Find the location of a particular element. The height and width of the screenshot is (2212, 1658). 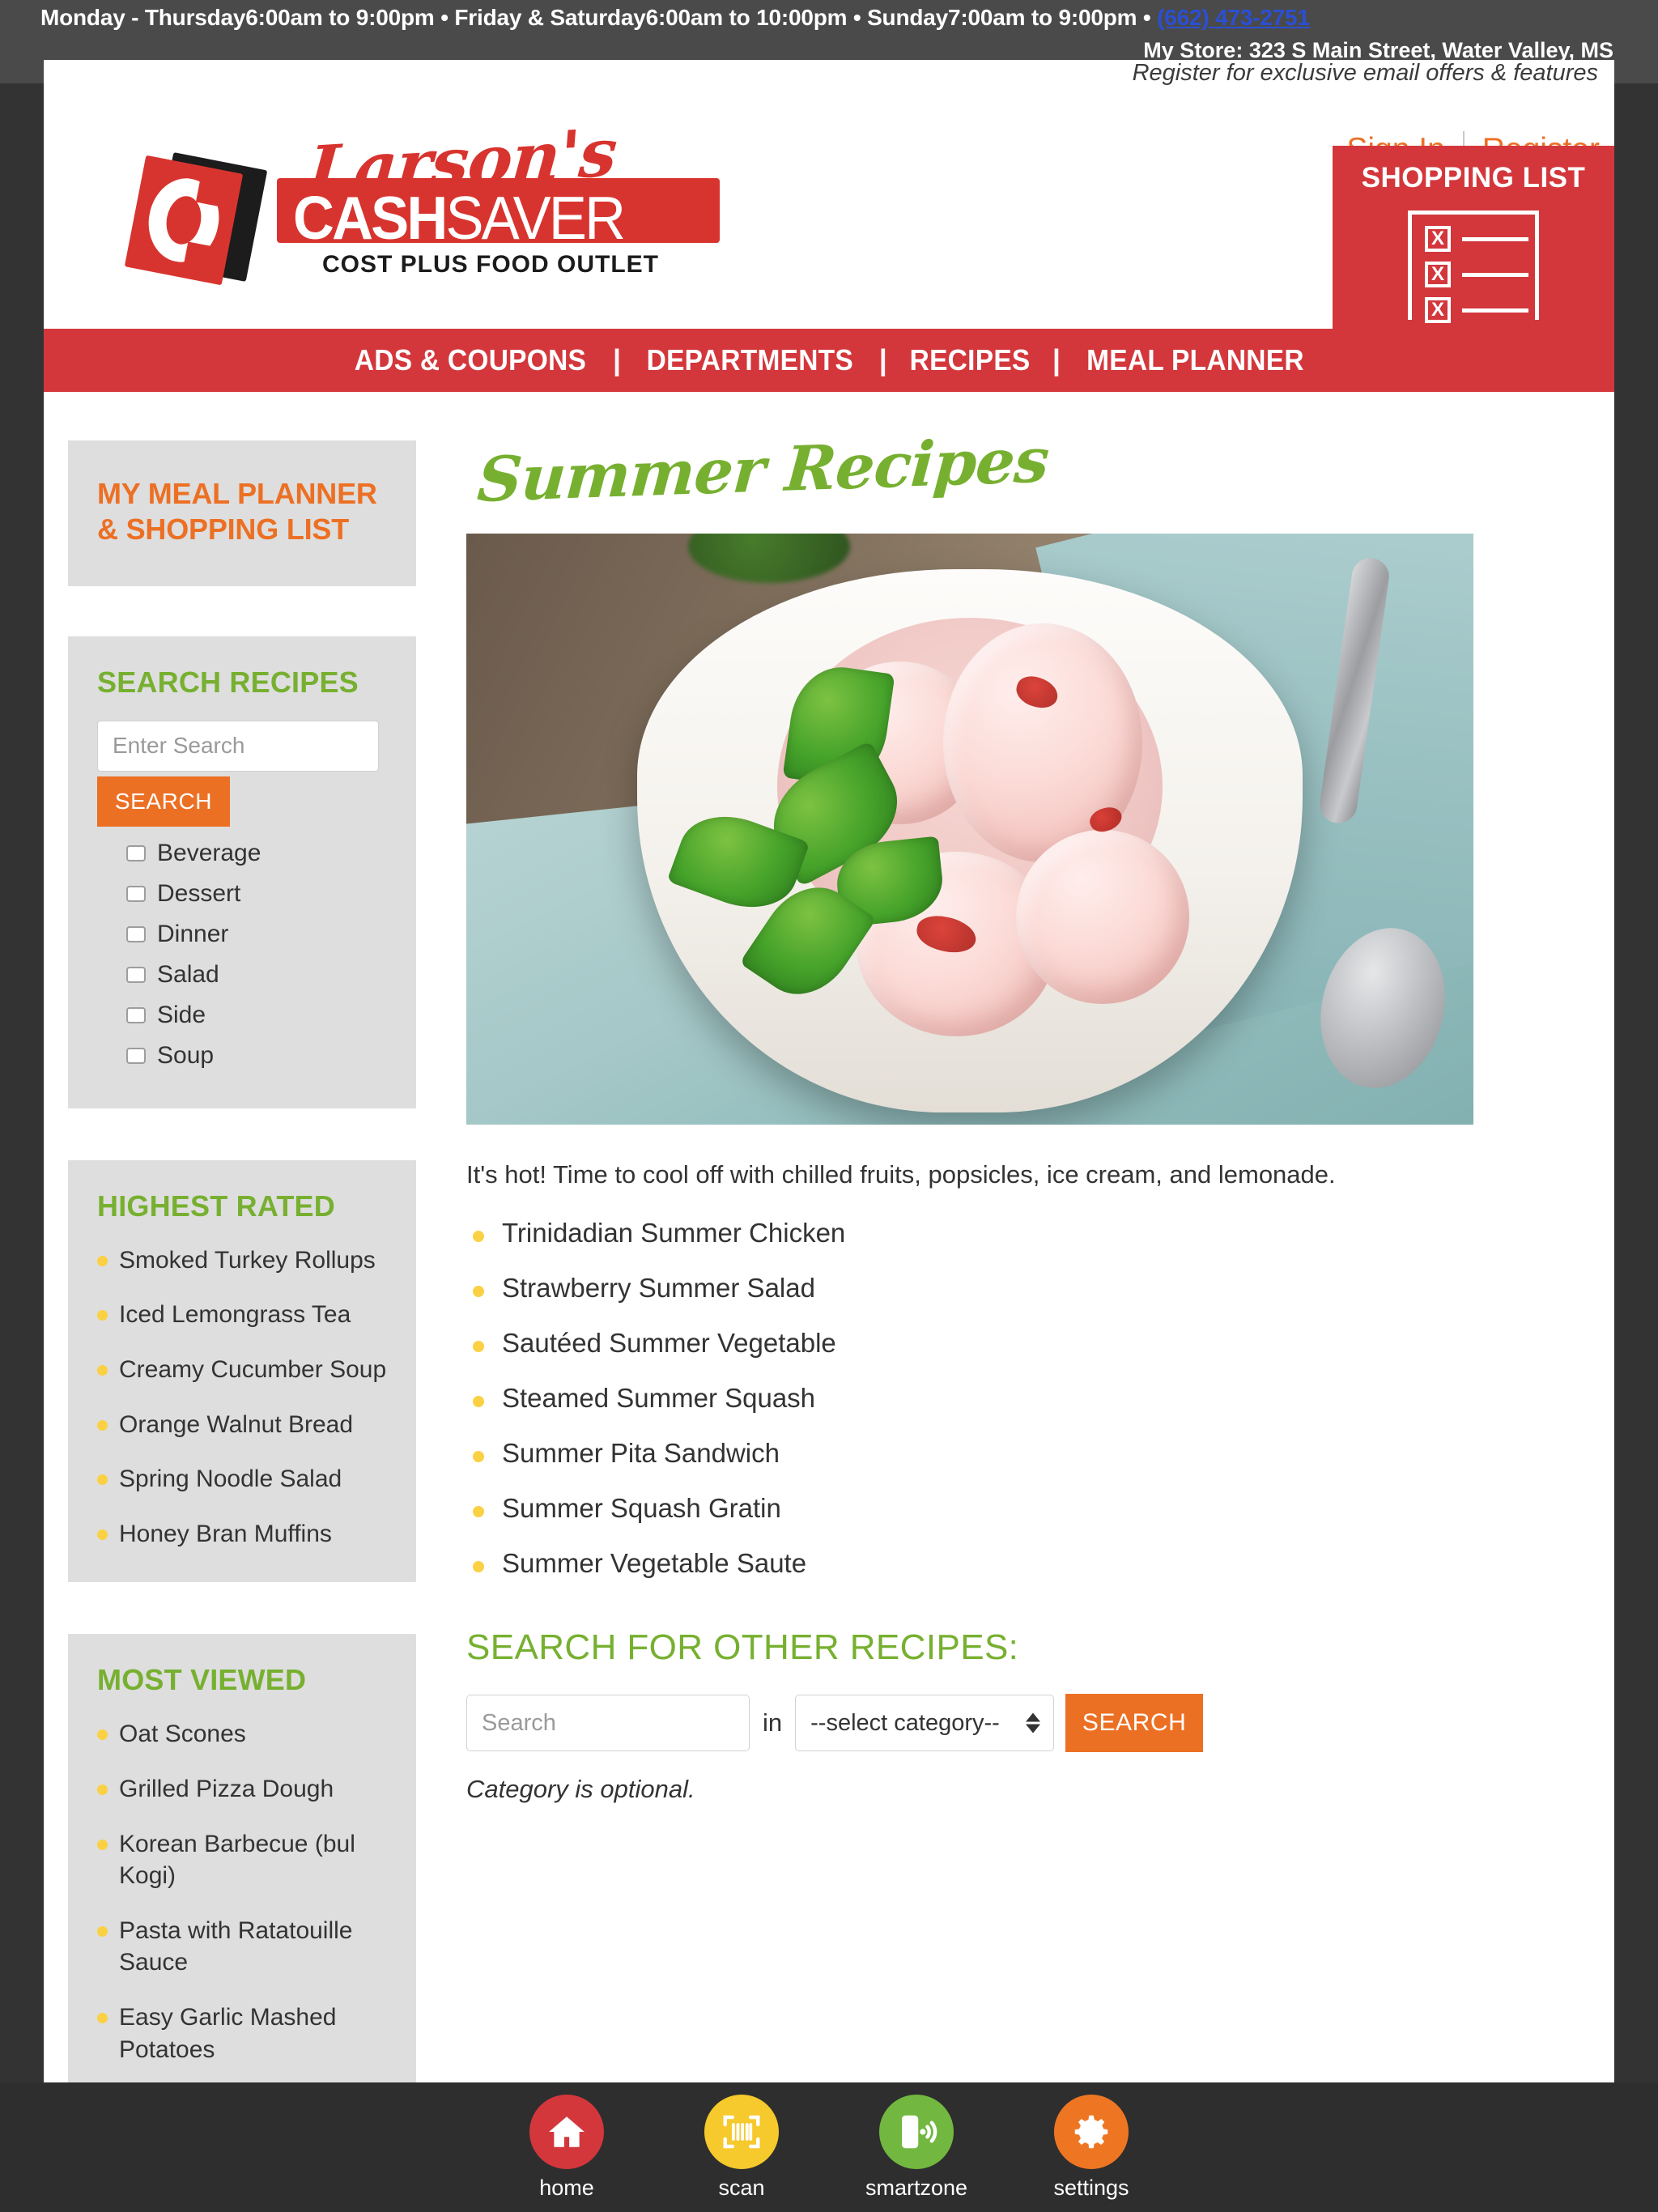

list-item: Oat Scones is located at coordinates (242, 1734).